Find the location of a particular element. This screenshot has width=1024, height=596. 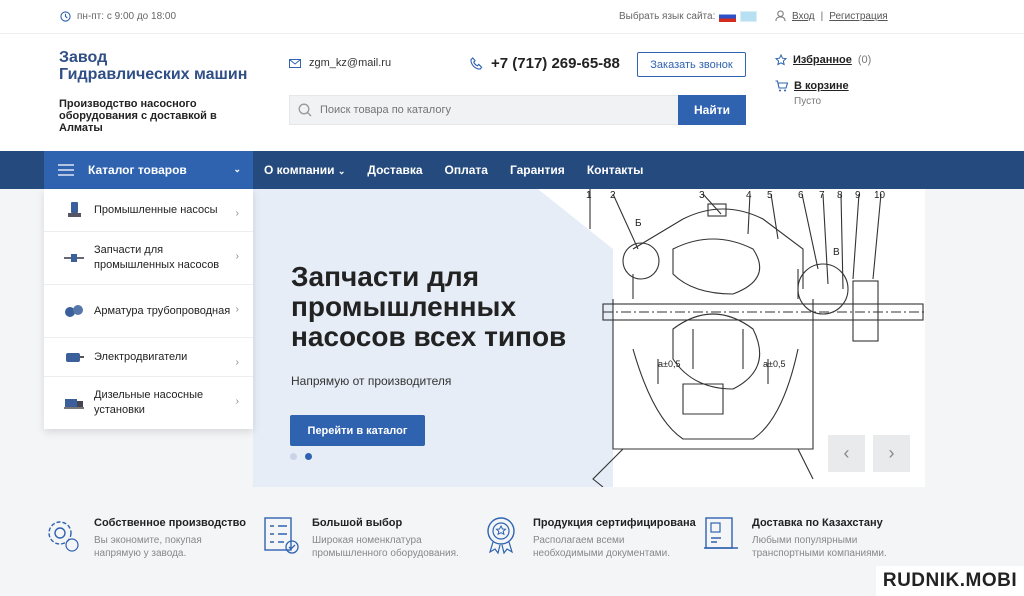

login-link: Вход is located at coordinates (803, 16).